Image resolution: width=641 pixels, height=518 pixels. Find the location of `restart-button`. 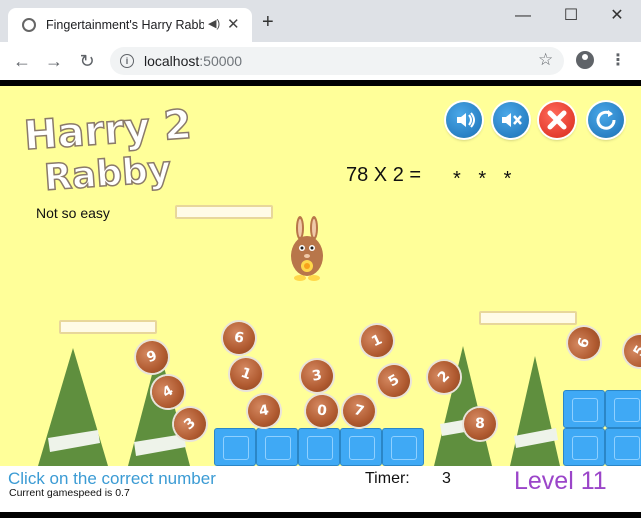

restart-button is located at coordinates (606, 120).